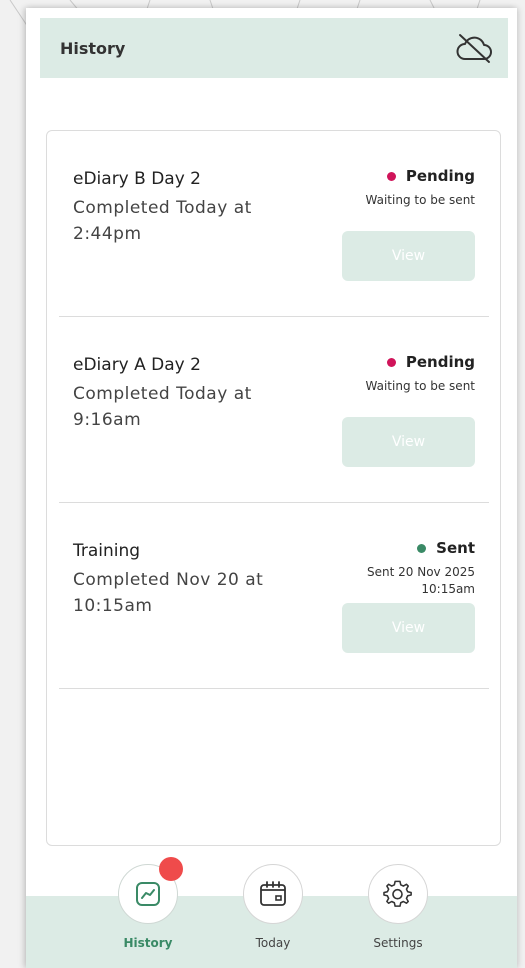 The image size is (525, 968). What do you see at coordinates (421, 580) in the screenshot?
I see `status-detail: Sent 20 Nov 2025 10:15am` at bounding box center [421, 580].